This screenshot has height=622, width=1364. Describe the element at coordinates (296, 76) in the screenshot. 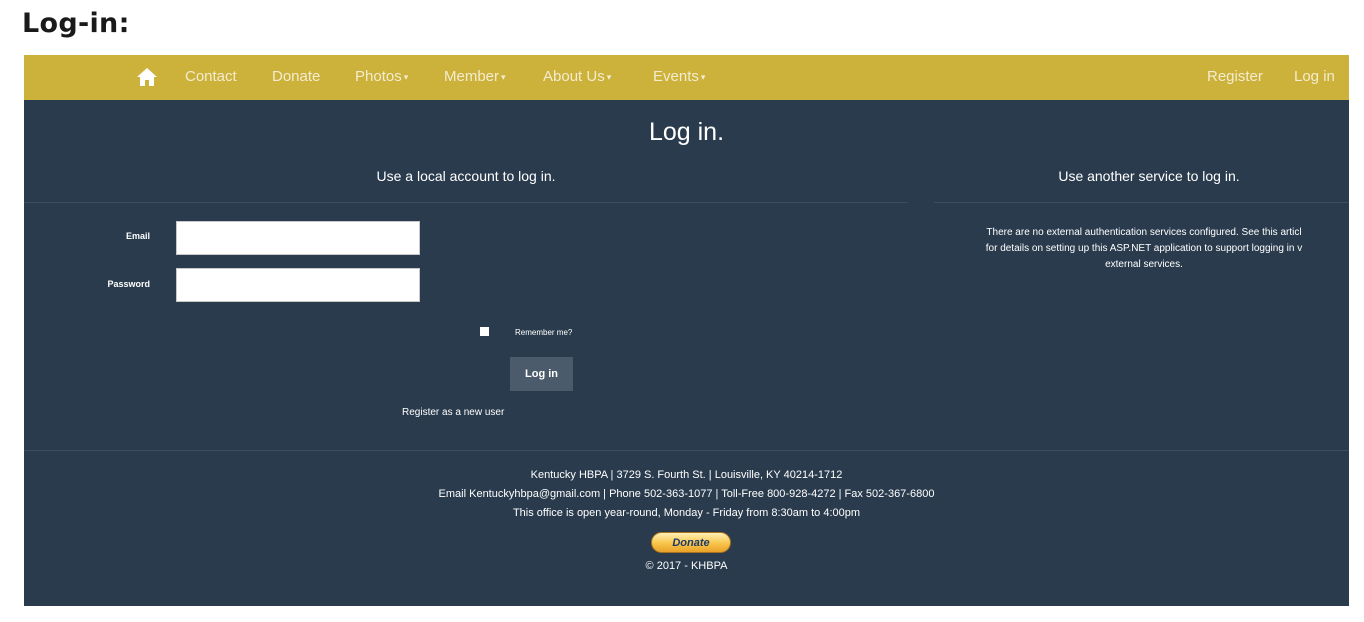

I see `nav-donate: Donate` at that location.